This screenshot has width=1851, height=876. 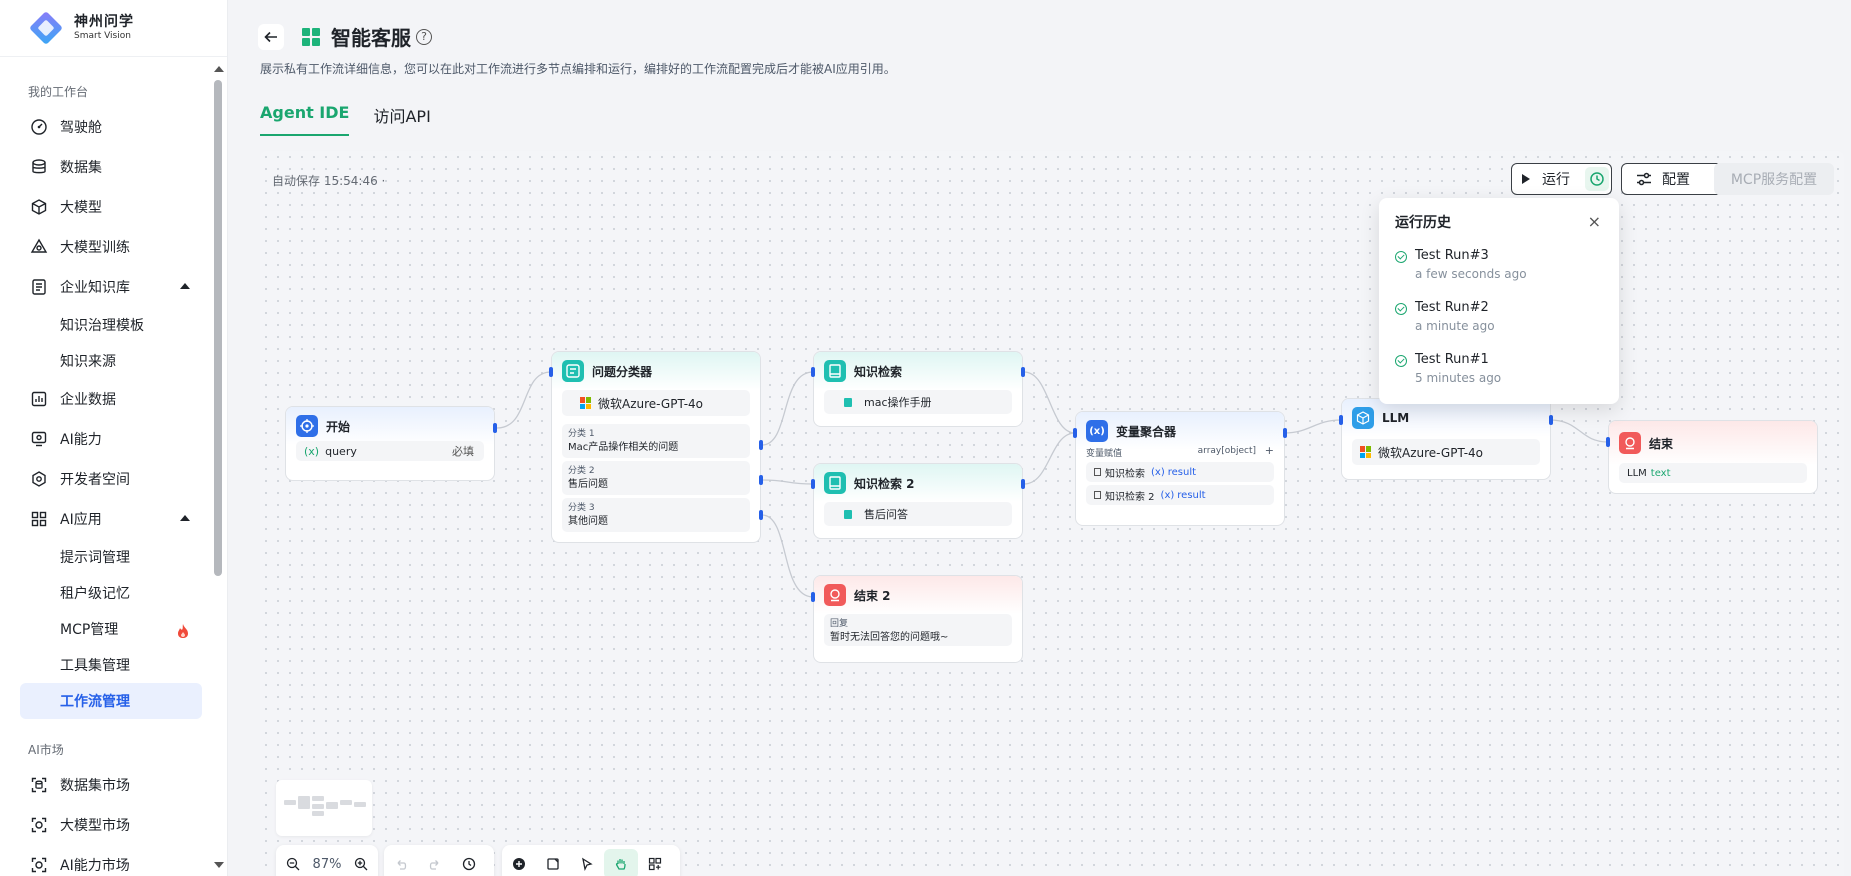 What do you see at coordinates (435, 862) in the screenshot?
I see `redo-icon` at bounding box center [435, 862].